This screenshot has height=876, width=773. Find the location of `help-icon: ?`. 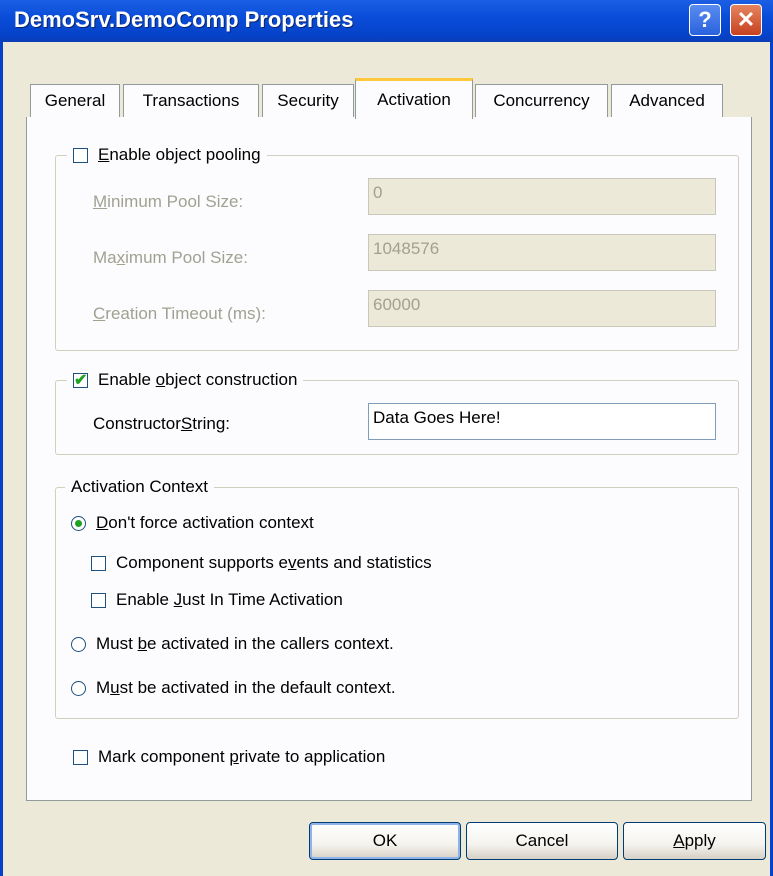

help-icon: ? is located at coordinates (705, 19).